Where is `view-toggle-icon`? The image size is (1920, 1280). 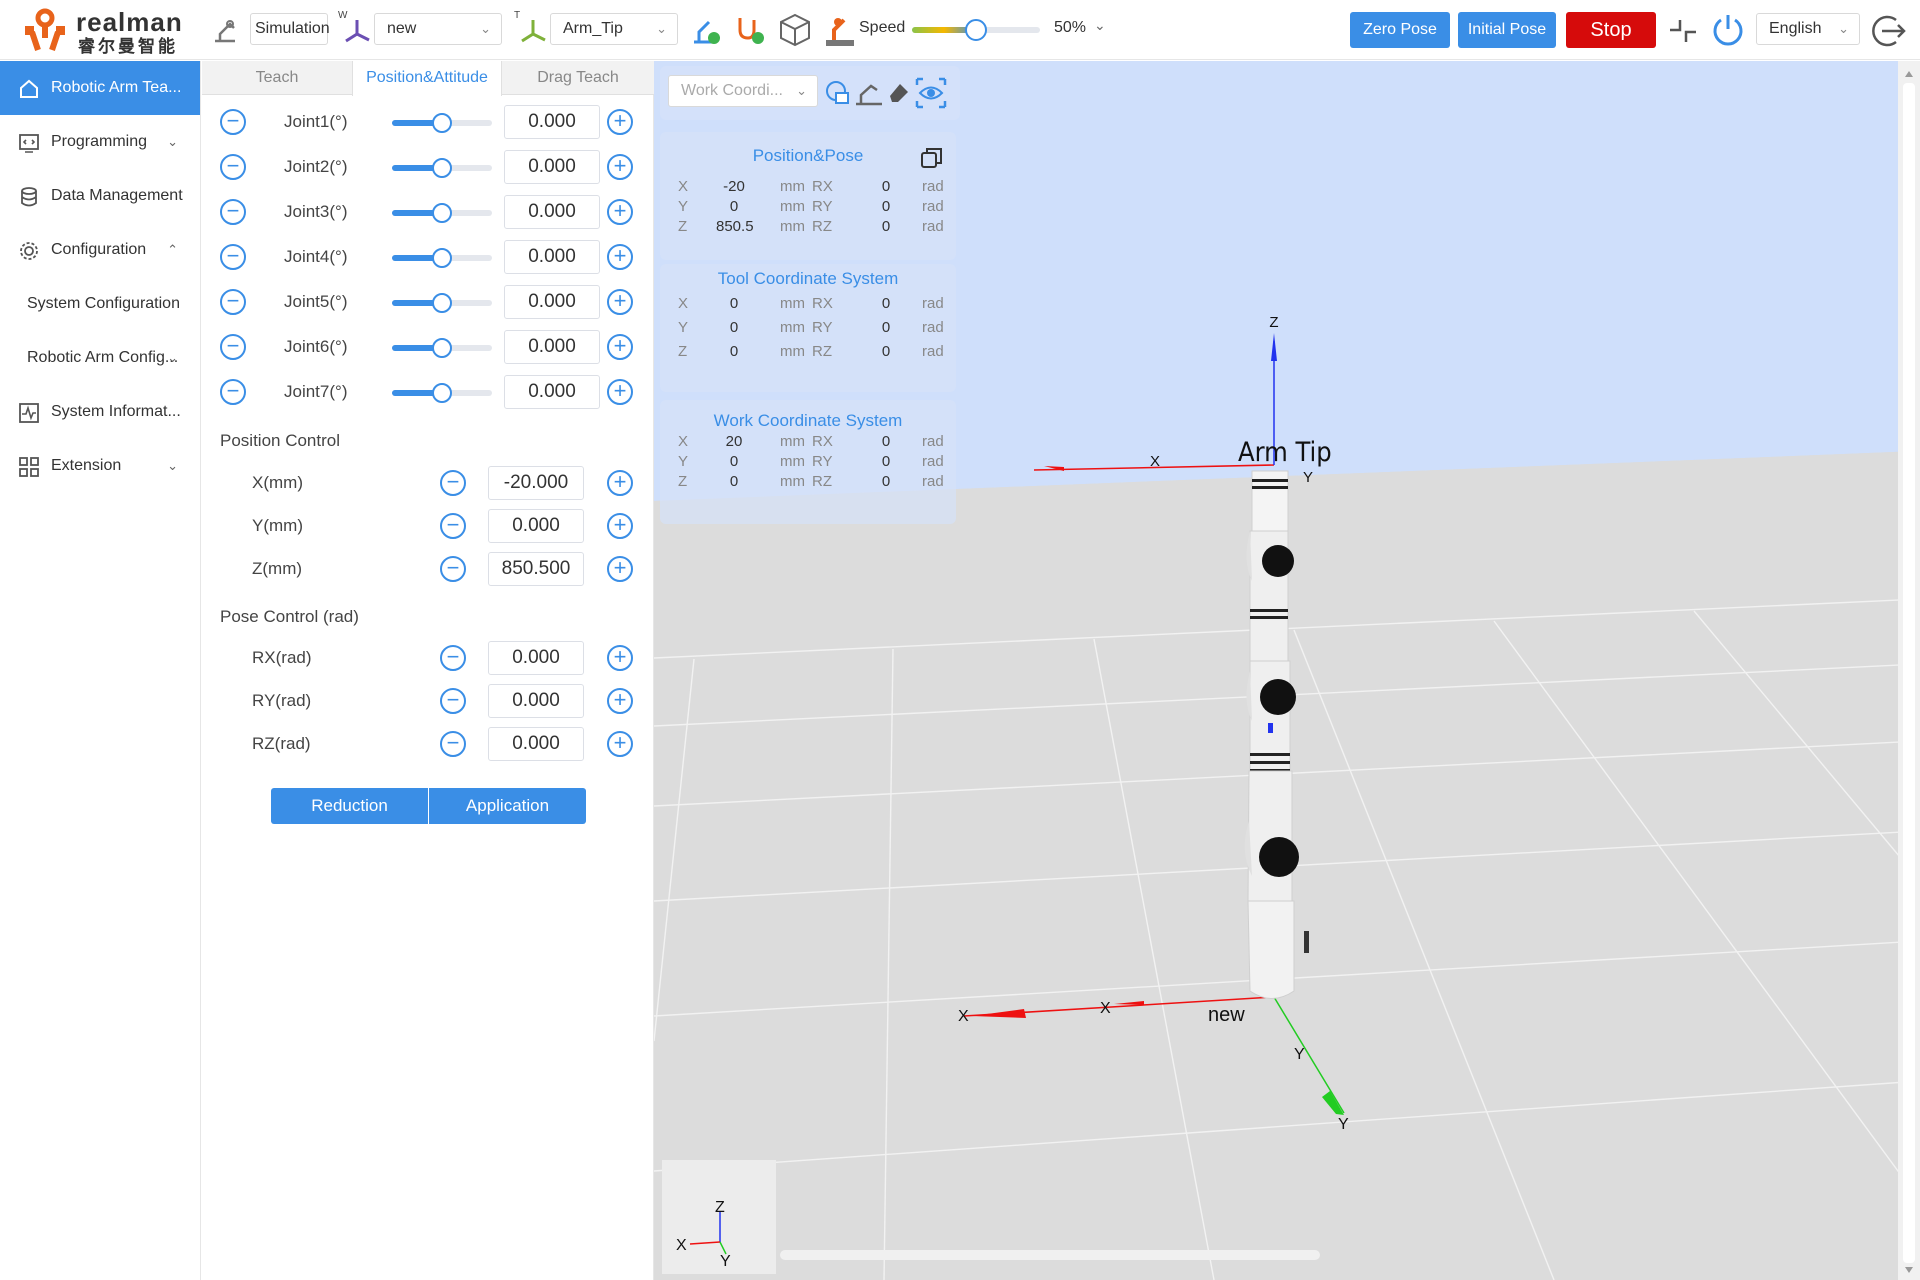 view-toggle-icon is located at coordinates (838, 93).